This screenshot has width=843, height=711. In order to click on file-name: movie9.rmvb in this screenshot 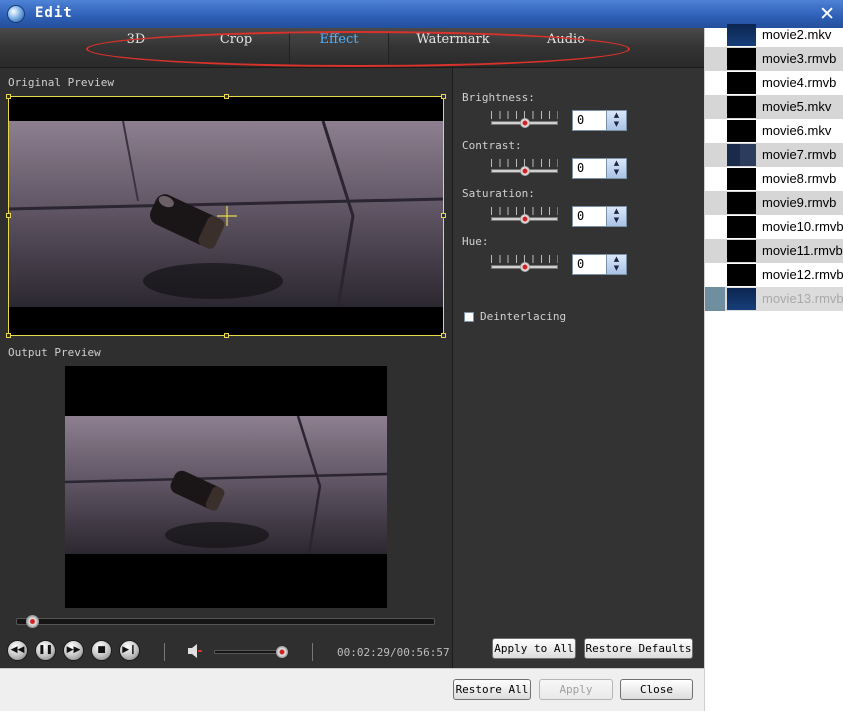, I will do `click(799, 202)`.